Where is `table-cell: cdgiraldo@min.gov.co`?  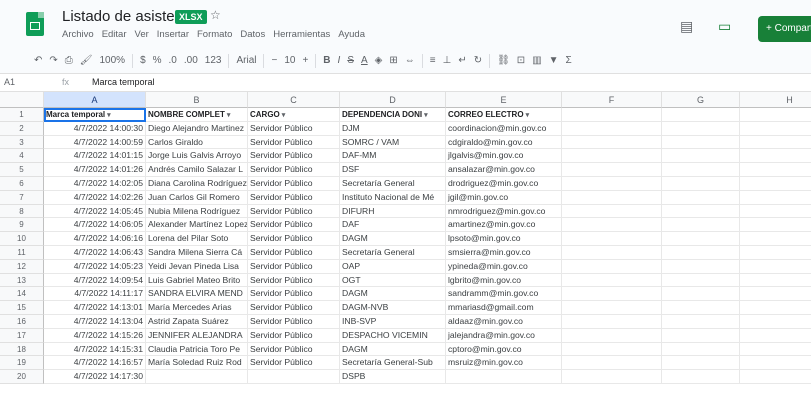 table-cell: cdgiraldo@min.gov.co is located at coordinates (504, 142).